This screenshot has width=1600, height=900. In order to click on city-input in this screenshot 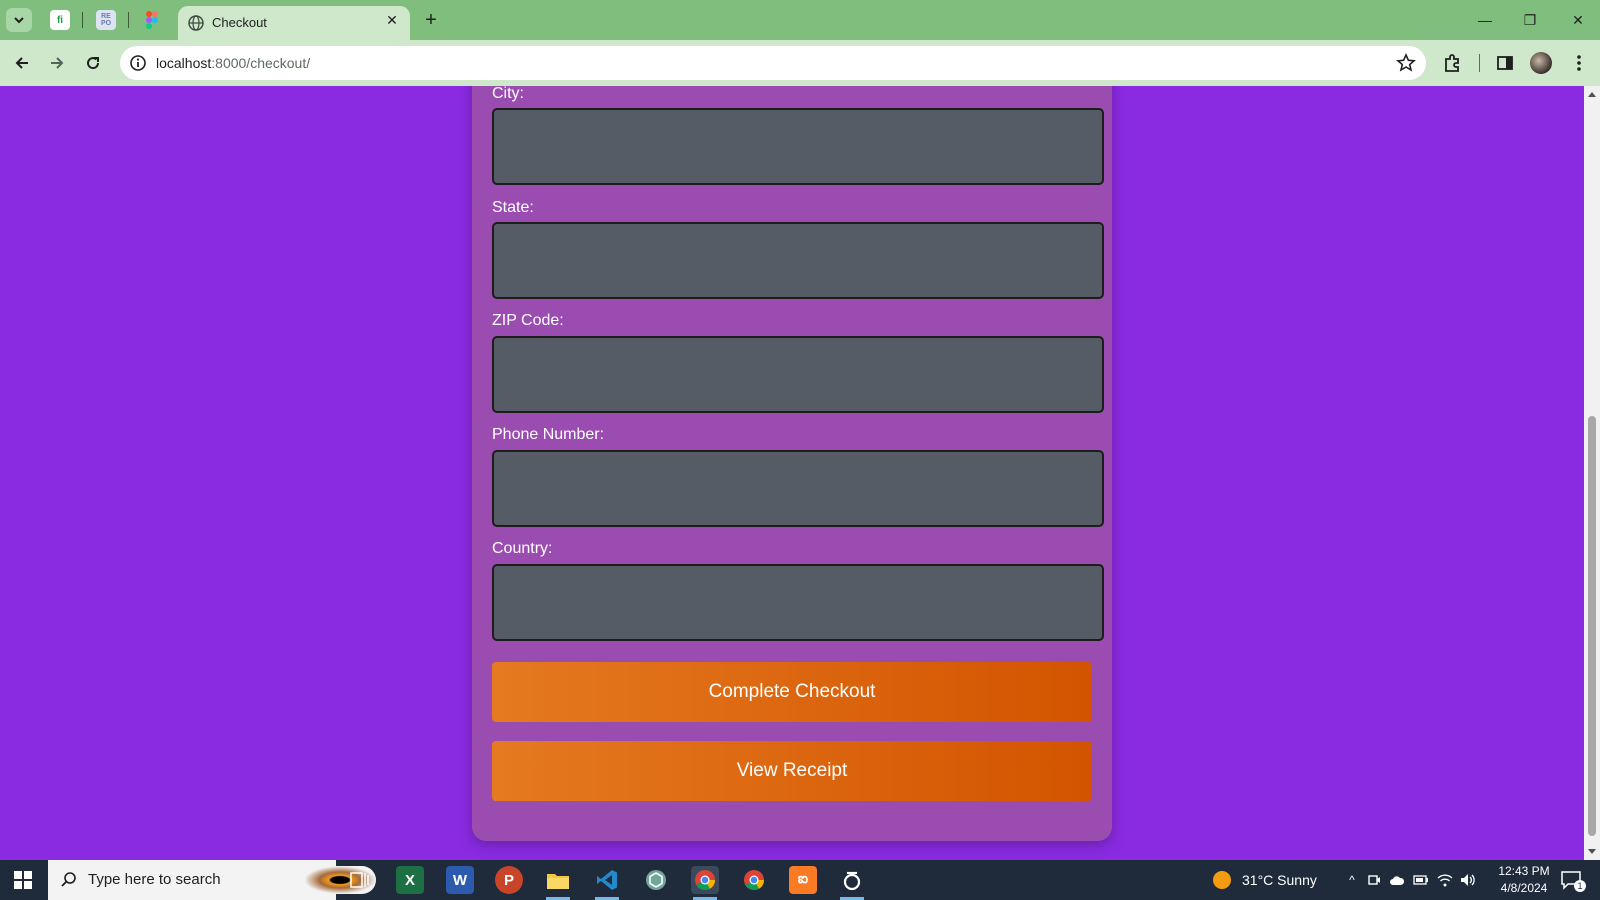, I will do `click(798, 146)`.